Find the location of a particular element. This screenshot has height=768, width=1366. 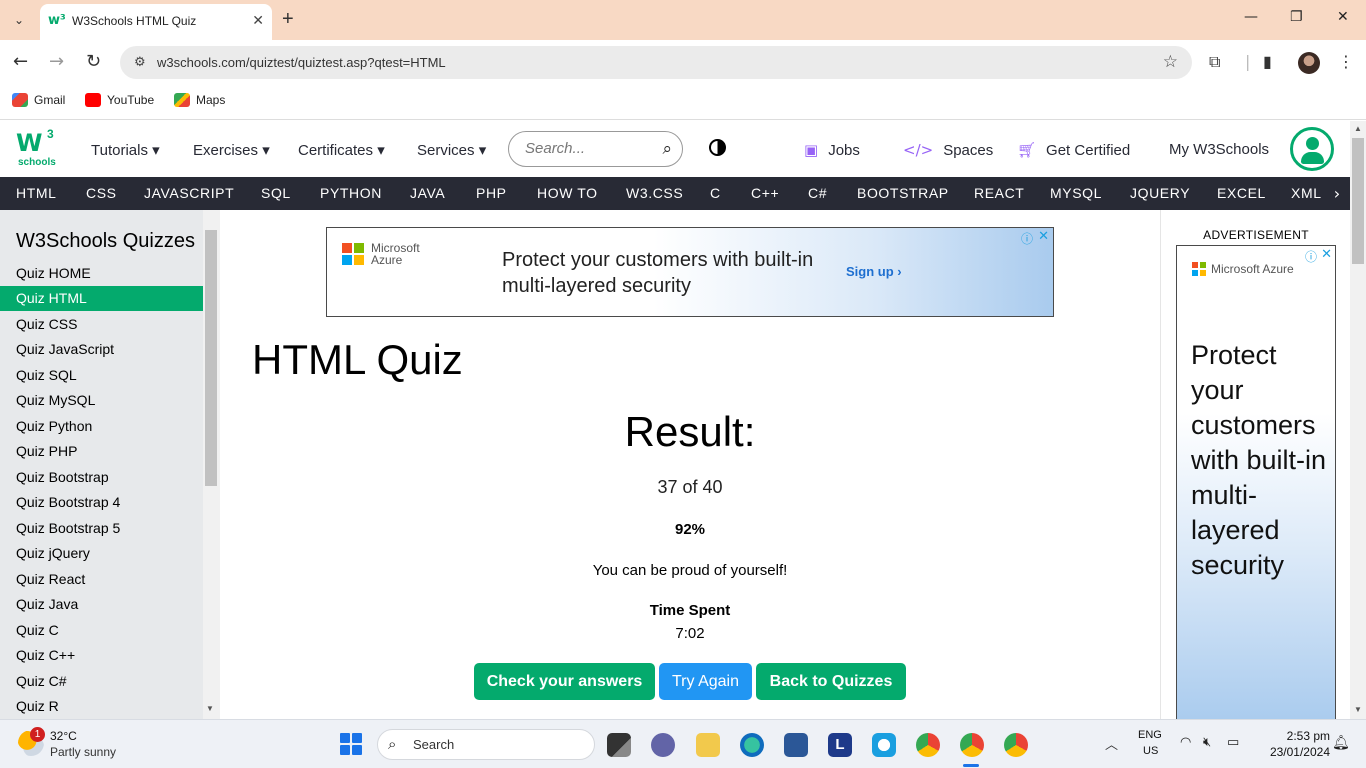

bookmark-youtube: YouTube is located at coordinates (119, 100).